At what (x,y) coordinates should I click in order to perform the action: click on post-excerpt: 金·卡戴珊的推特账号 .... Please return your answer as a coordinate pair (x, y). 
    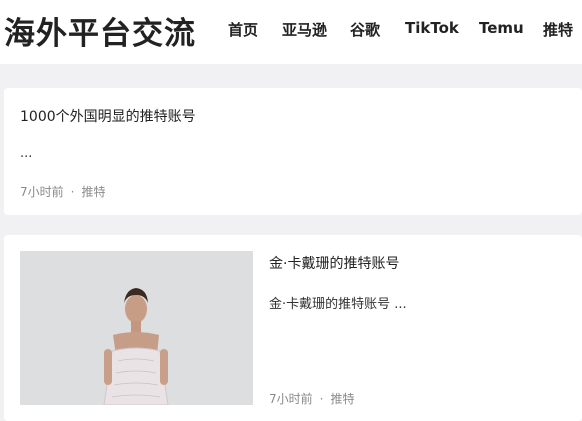
    Looking at the image, I should click on (338, 304).